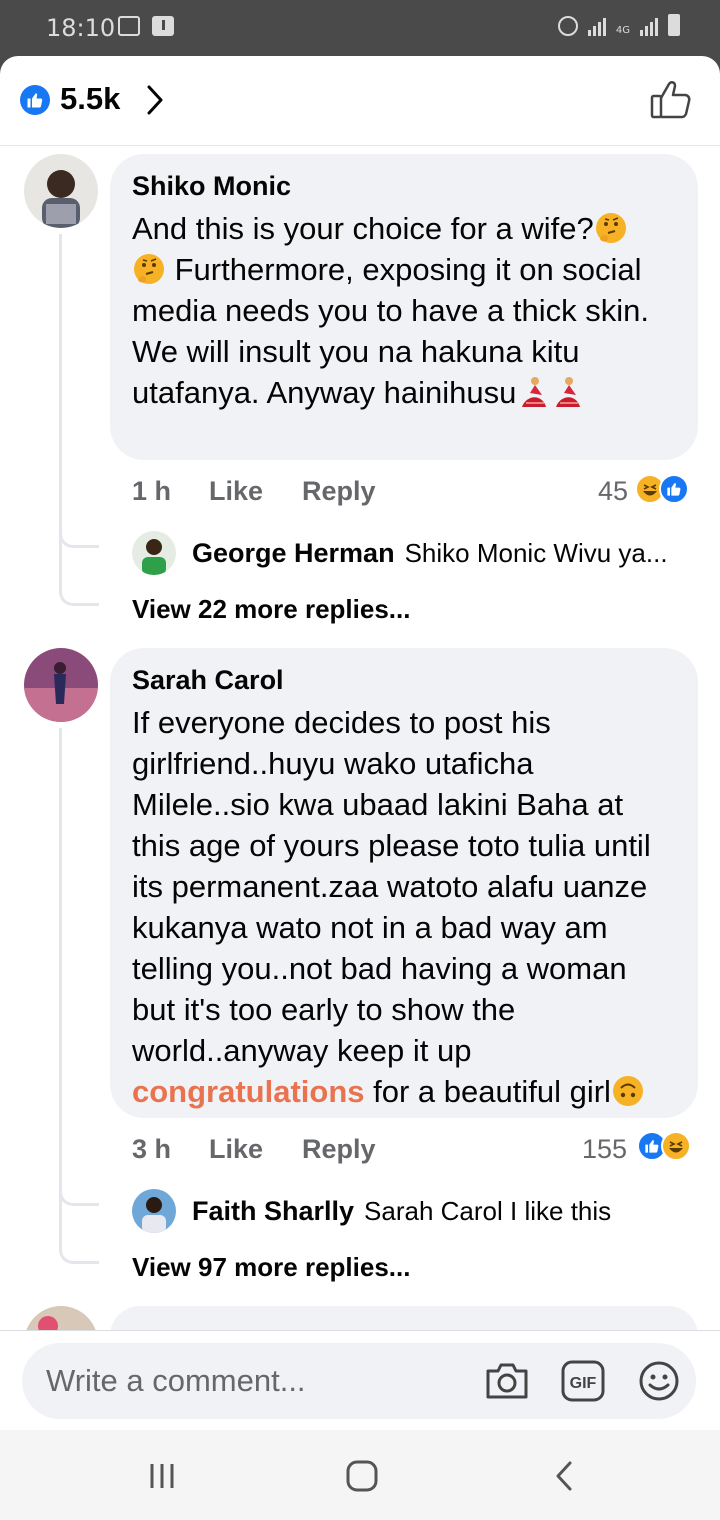  I want to click on reply-text: Sarah Carol I like this, so click(488, 1210).